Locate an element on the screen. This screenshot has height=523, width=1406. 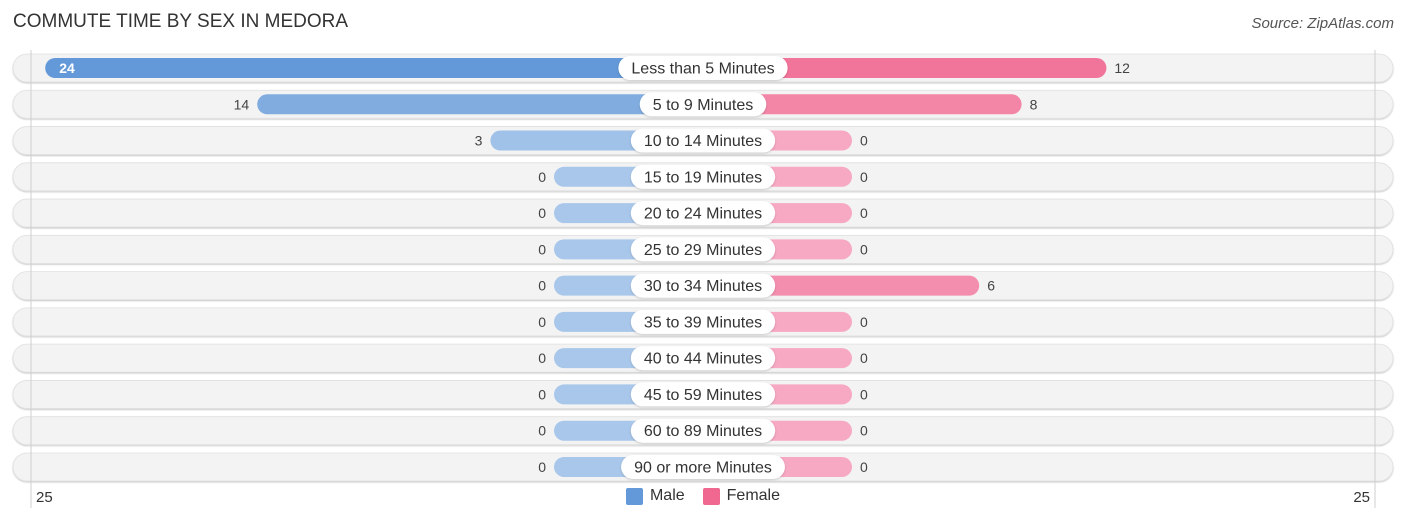
category-label: 25 to 29 Minutes is located at coordinates (703, 250).